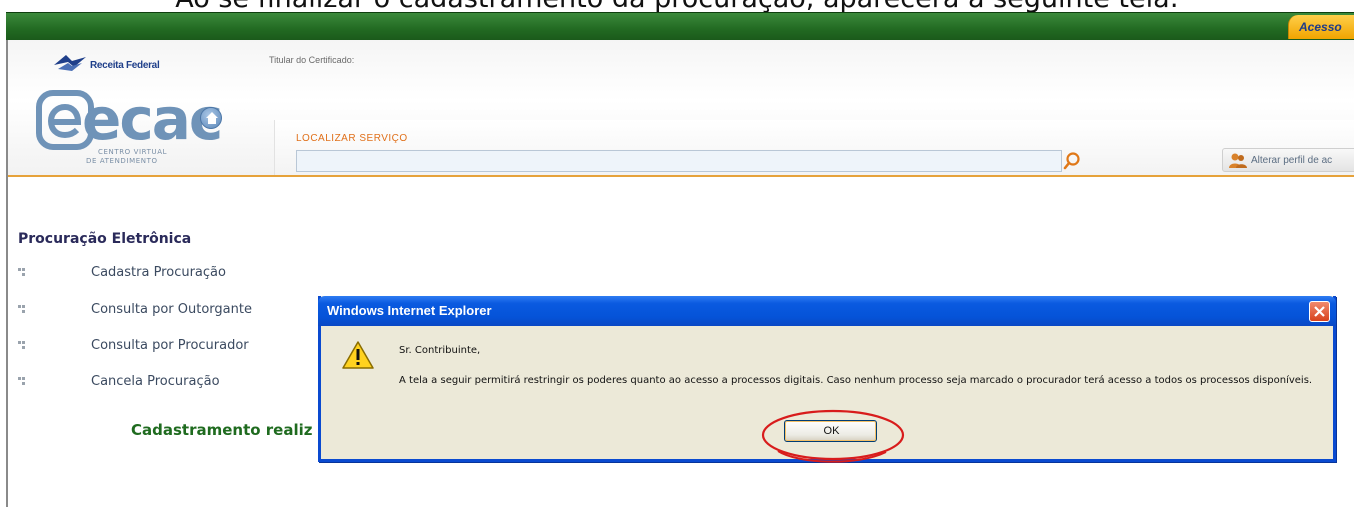  I want to click on titular-certificado-label: Titular do Certificado:, so click(312, 60).